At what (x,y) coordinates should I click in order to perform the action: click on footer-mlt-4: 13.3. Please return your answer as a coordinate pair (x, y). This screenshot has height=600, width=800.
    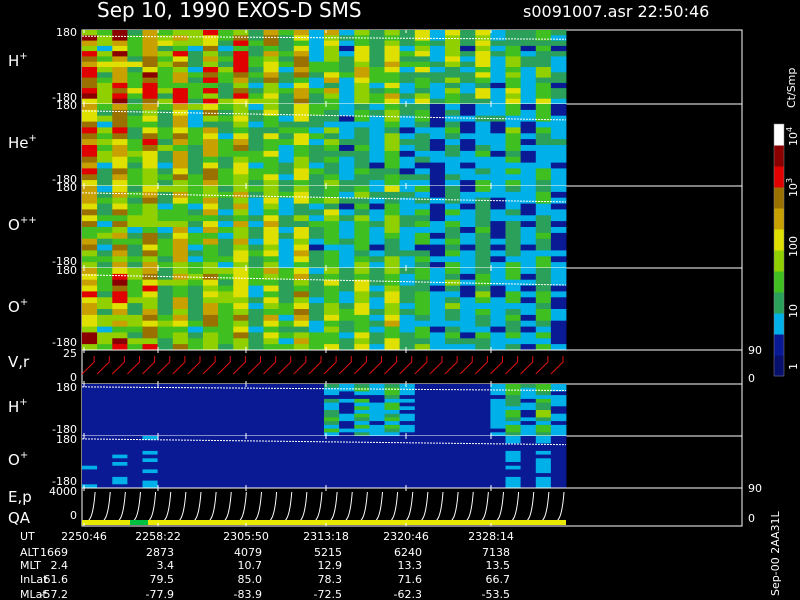
    Looking at the image, I should click on (410, 565).